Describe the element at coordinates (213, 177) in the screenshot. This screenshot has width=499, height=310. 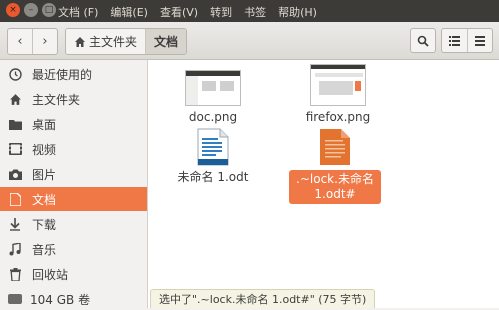
I see `file-name: 未命名 1.odt` at that location.